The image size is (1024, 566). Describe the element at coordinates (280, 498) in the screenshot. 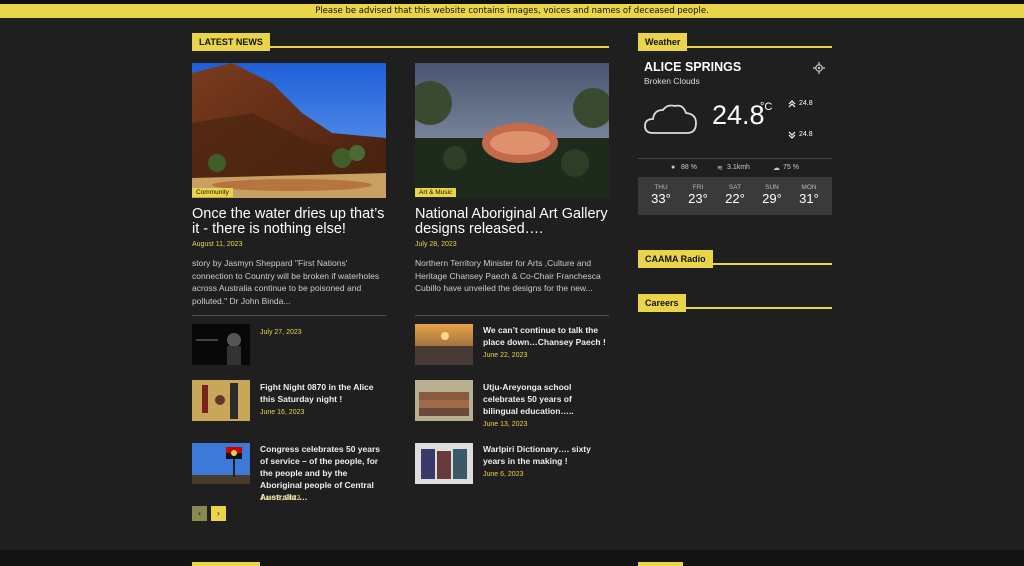

I see `list-item-date: June 9, 2023` at that location.